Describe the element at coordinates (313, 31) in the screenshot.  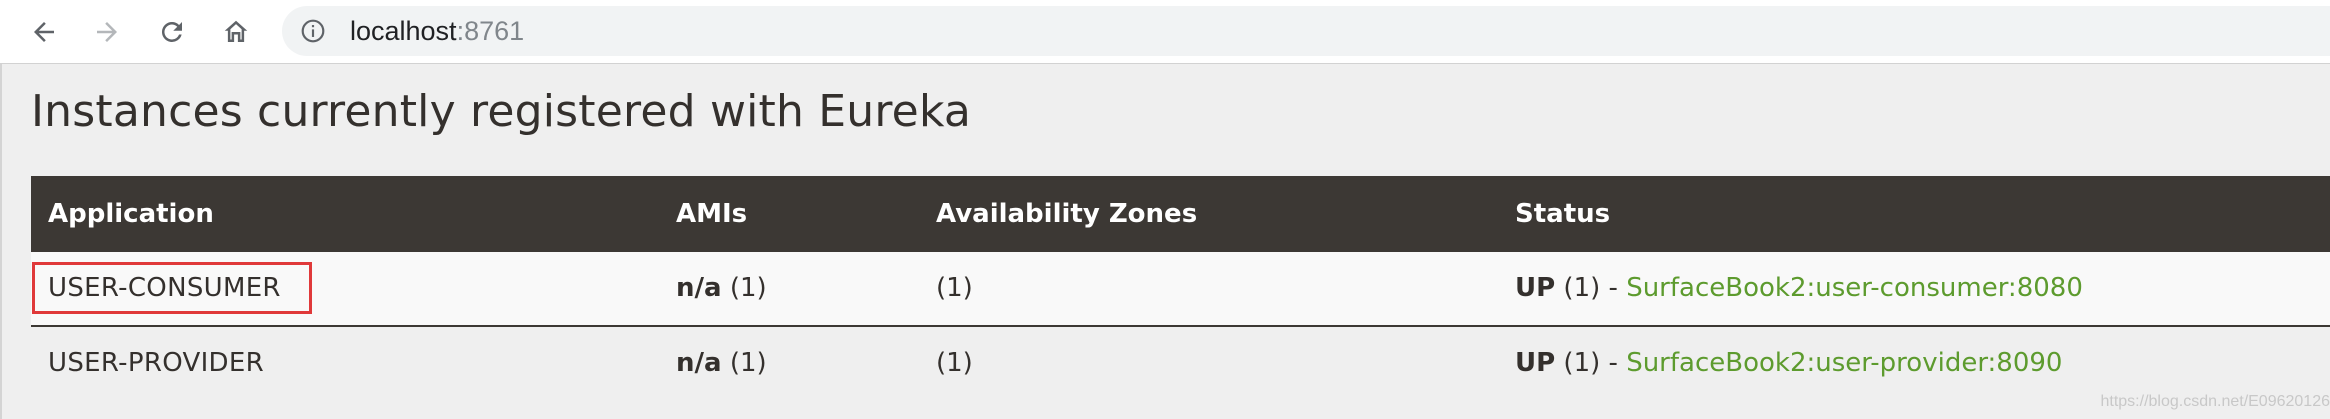
I see `info-icon` at that location.